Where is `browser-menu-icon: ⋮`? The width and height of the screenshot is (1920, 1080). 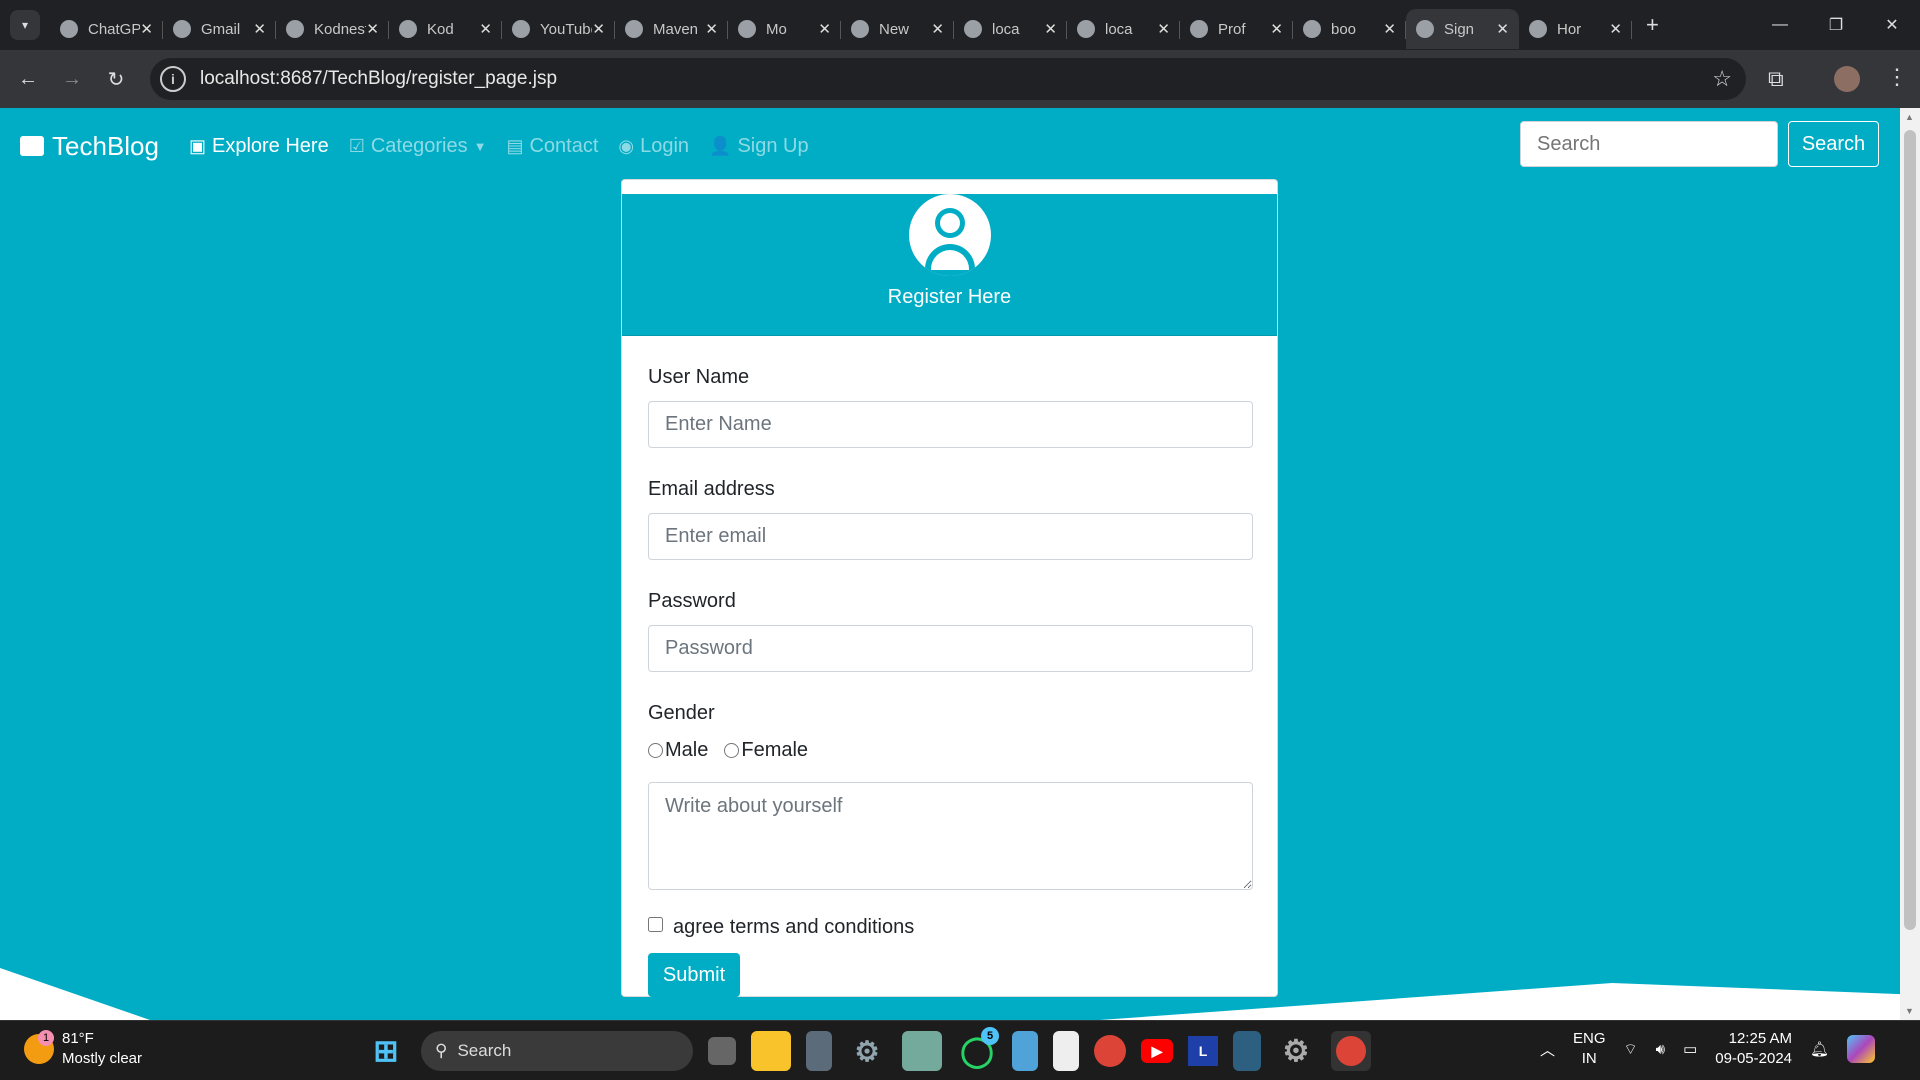 browser-menu-icon: ⋮ is located at coordinates (1897, 77).